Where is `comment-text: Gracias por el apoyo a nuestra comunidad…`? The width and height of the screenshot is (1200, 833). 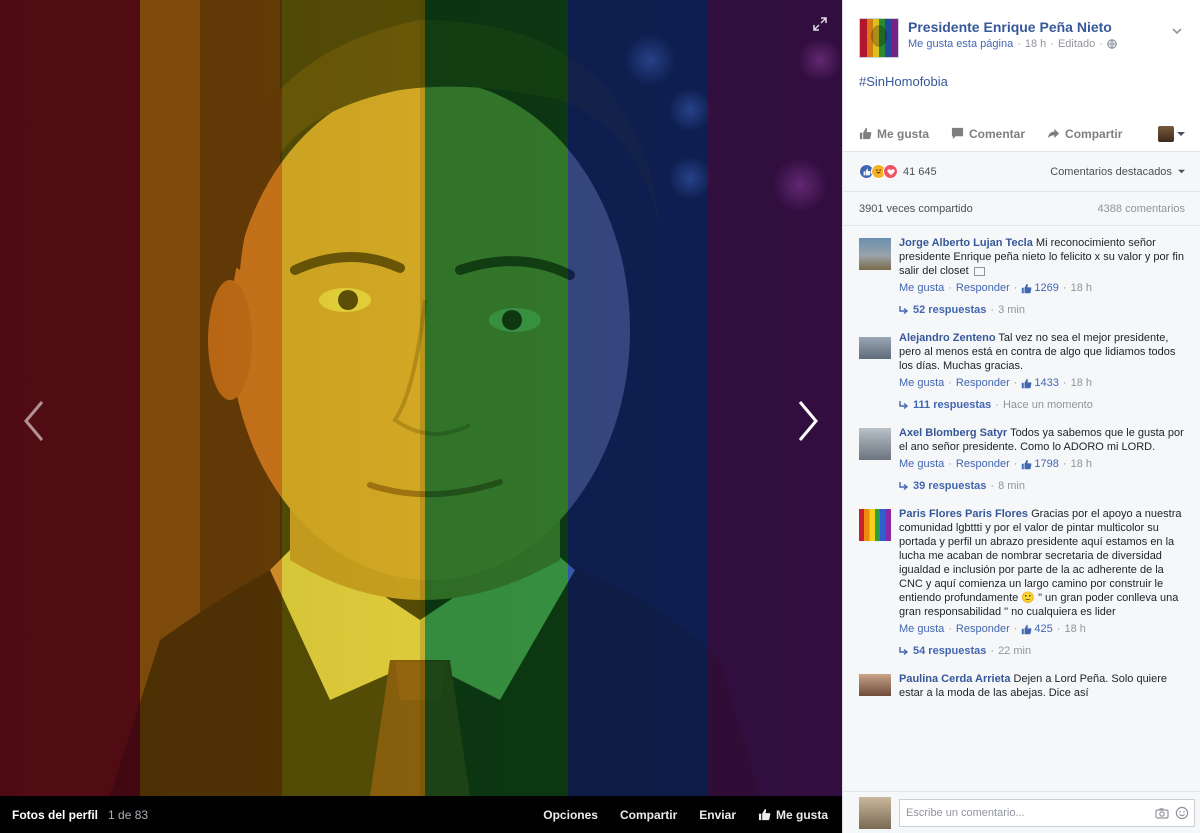
comment-text: Gracias por el apoyo a nuestra comunidad… is located at coordinates (1040, 563).